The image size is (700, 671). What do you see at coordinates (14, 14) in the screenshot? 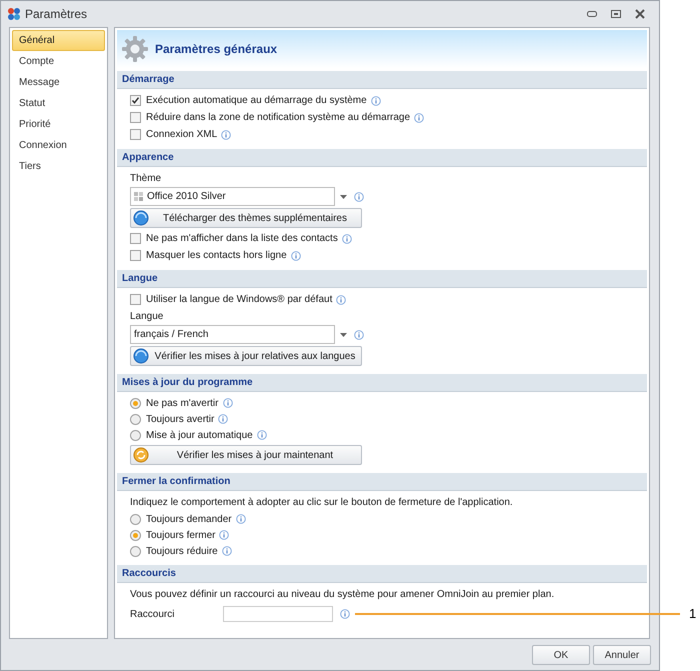
I see `app-logo-icon` at bounding box center [14, 14].